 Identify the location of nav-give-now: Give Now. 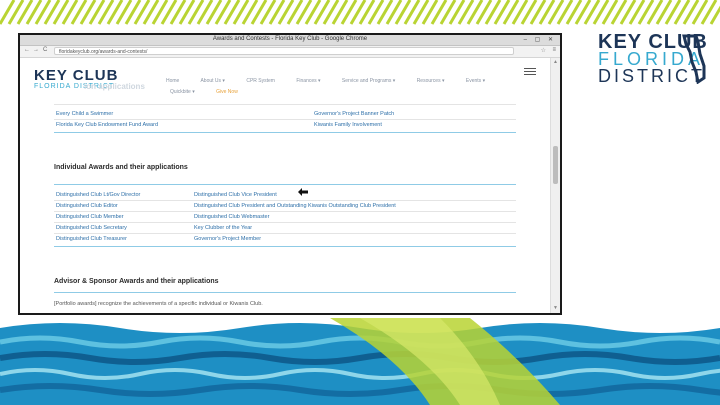
(227, 92).